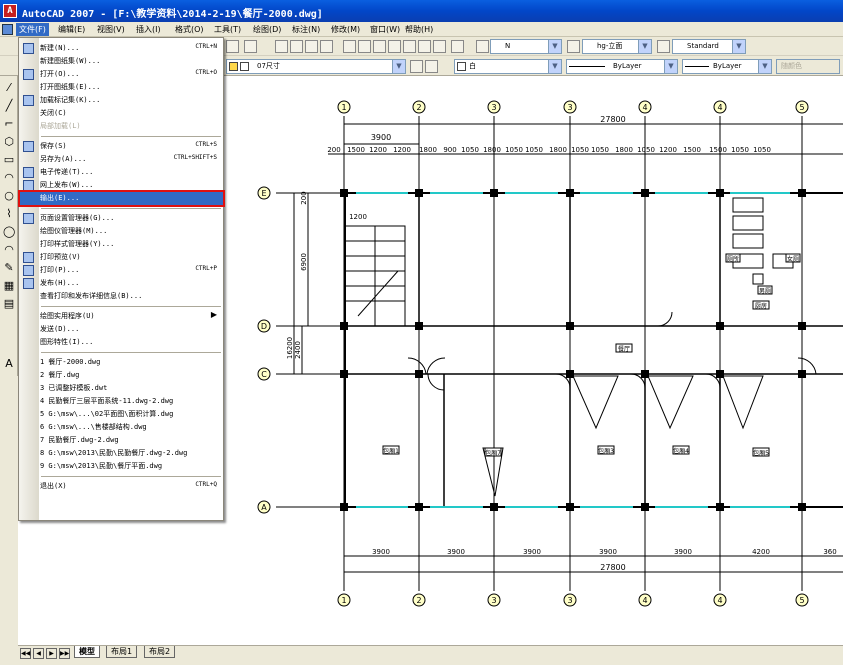 The image size is (843, 665). I want to click on menu-dimension: 标注(N), so click(306, 29).